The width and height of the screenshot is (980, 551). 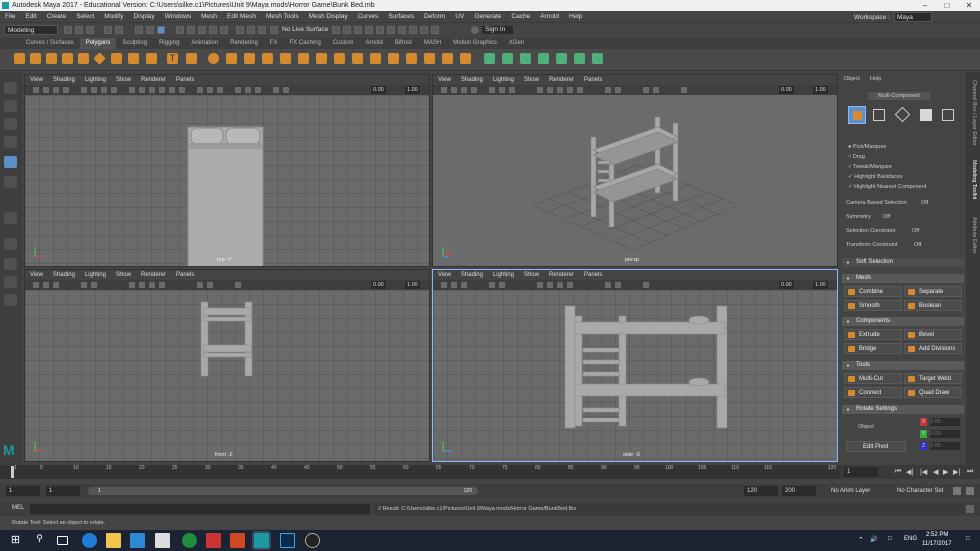 I want to click on shelf-tab-bifrost: Bifrost, so click(x=403, y=43).